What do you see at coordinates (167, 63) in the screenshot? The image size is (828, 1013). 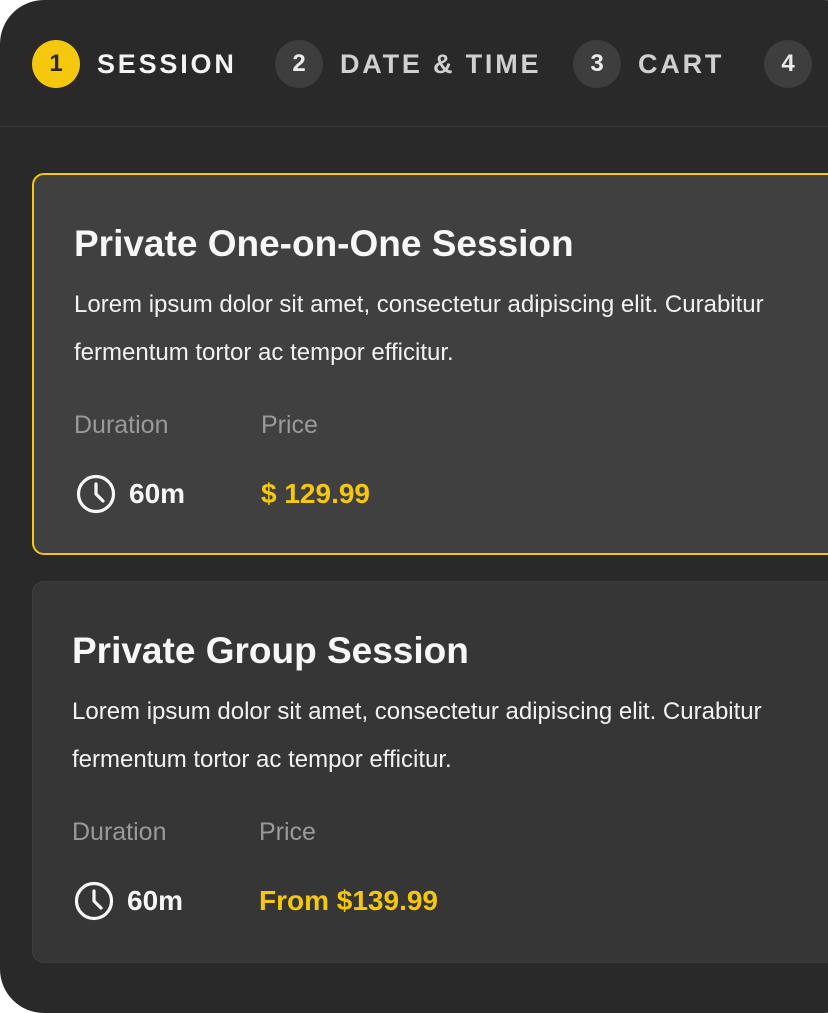 I see `step-label: SESSION` at bounding box center [167, 63].